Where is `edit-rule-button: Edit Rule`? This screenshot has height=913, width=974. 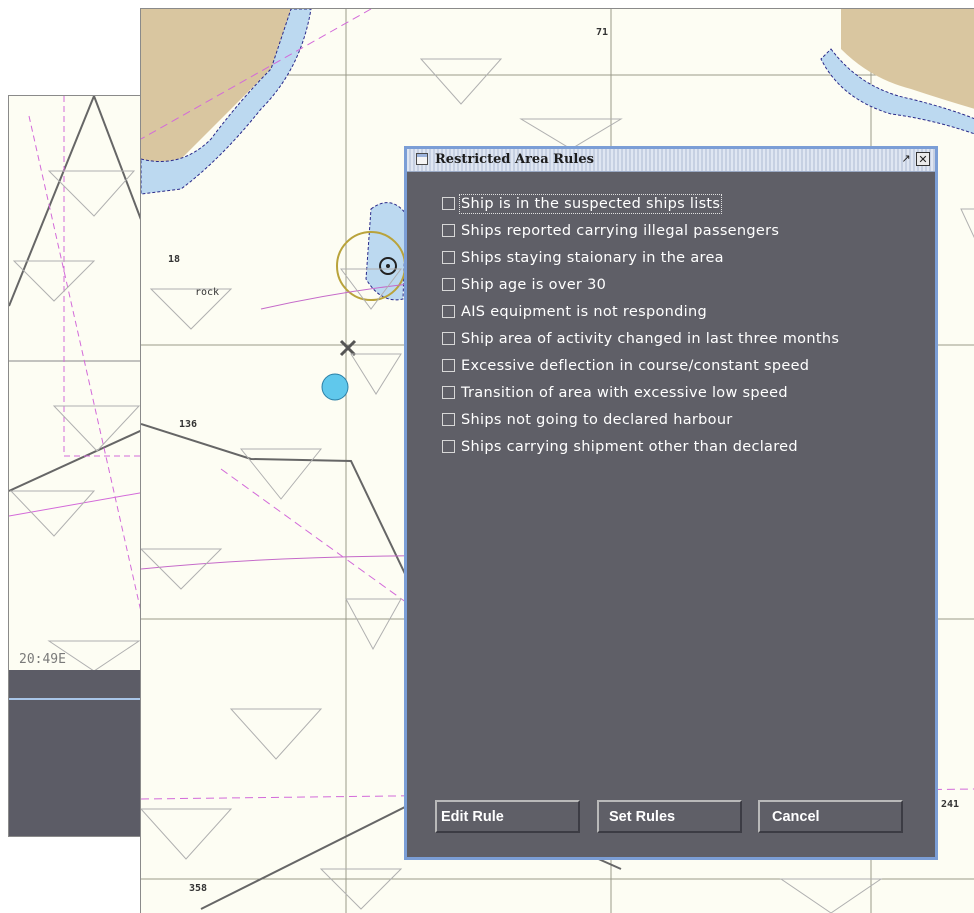 edit-rule-button: Edit Rule is located at coordinates (507, 816).